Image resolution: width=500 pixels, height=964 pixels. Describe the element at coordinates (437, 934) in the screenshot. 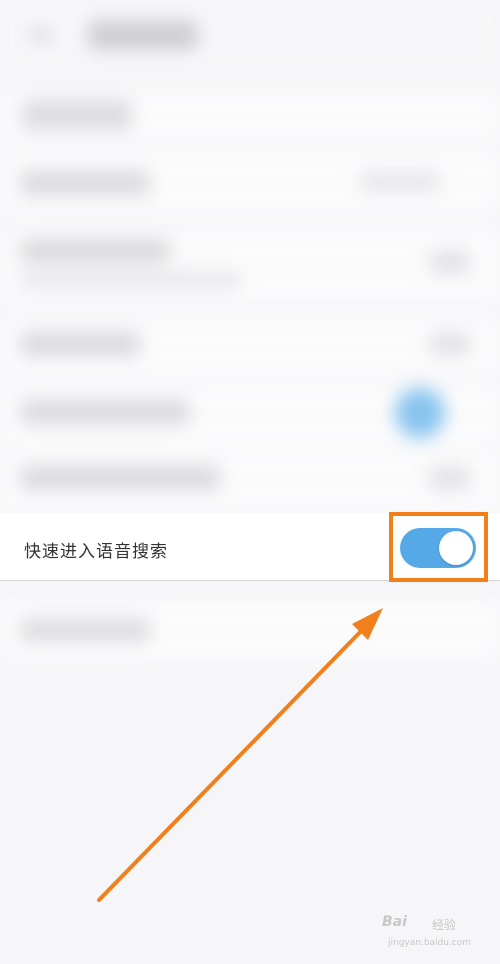

I see `baidu-jingyan-watermark: Bai 经验 jingyan.baidu.com` at that location.